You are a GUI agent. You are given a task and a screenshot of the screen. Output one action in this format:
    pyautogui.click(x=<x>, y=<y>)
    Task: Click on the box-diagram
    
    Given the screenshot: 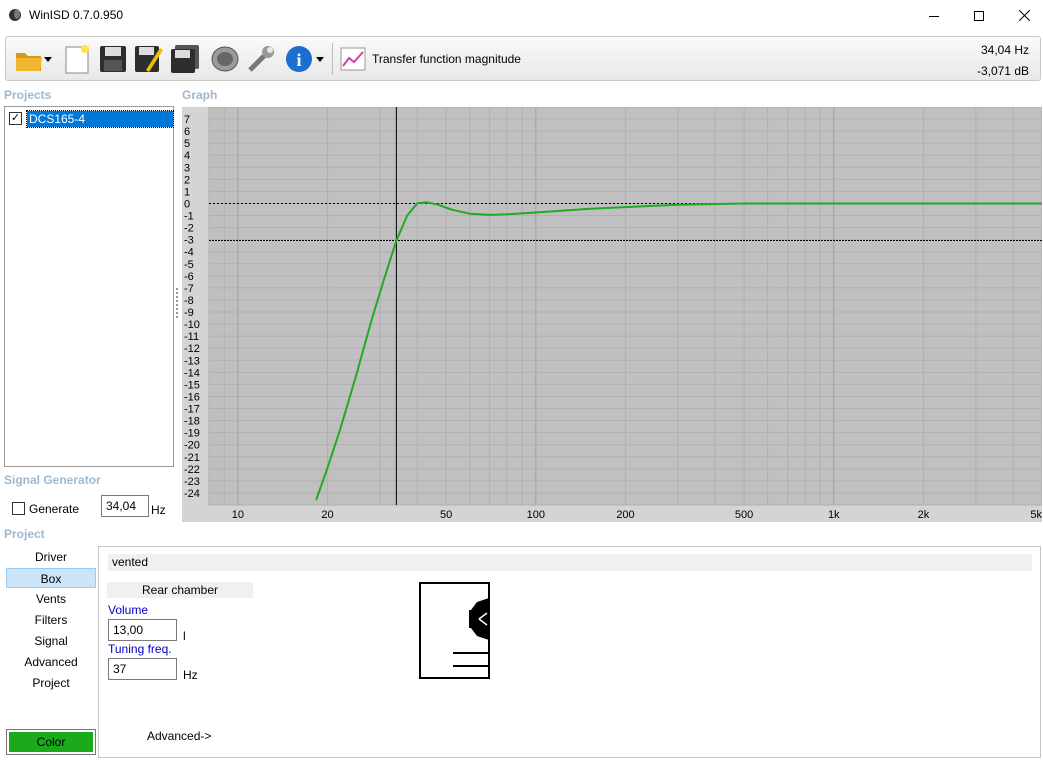 What is the action you would take?
    pyautogui.click(x=455, y=630)
    